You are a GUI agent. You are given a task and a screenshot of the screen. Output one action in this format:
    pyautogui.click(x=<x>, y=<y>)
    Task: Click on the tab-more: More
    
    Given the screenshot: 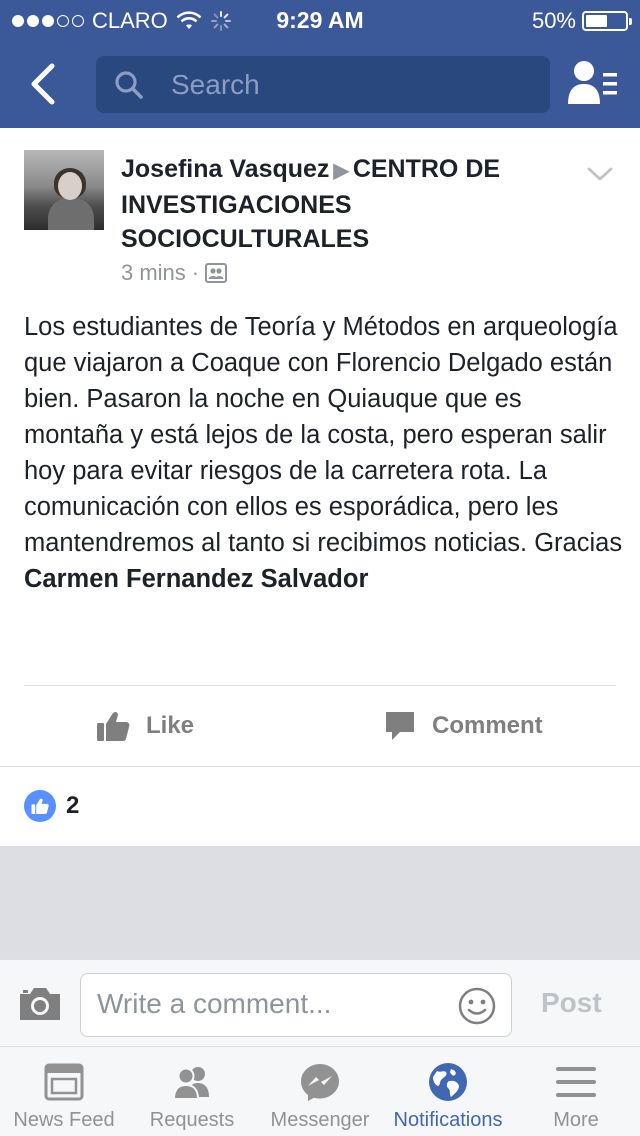 What is the action you would take?
    pyautogui.click(x=576, y=1091)
    